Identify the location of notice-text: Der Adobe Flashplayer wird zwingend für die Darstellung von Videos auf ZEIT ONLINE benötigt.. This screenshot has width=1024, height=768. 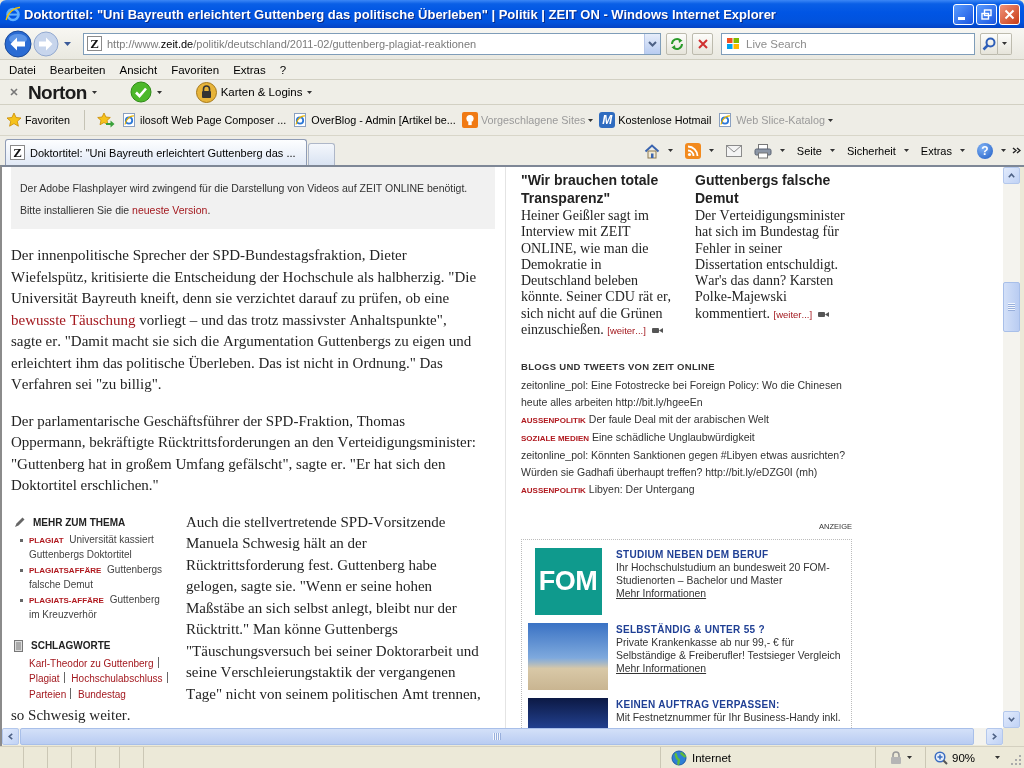
(244, 188).